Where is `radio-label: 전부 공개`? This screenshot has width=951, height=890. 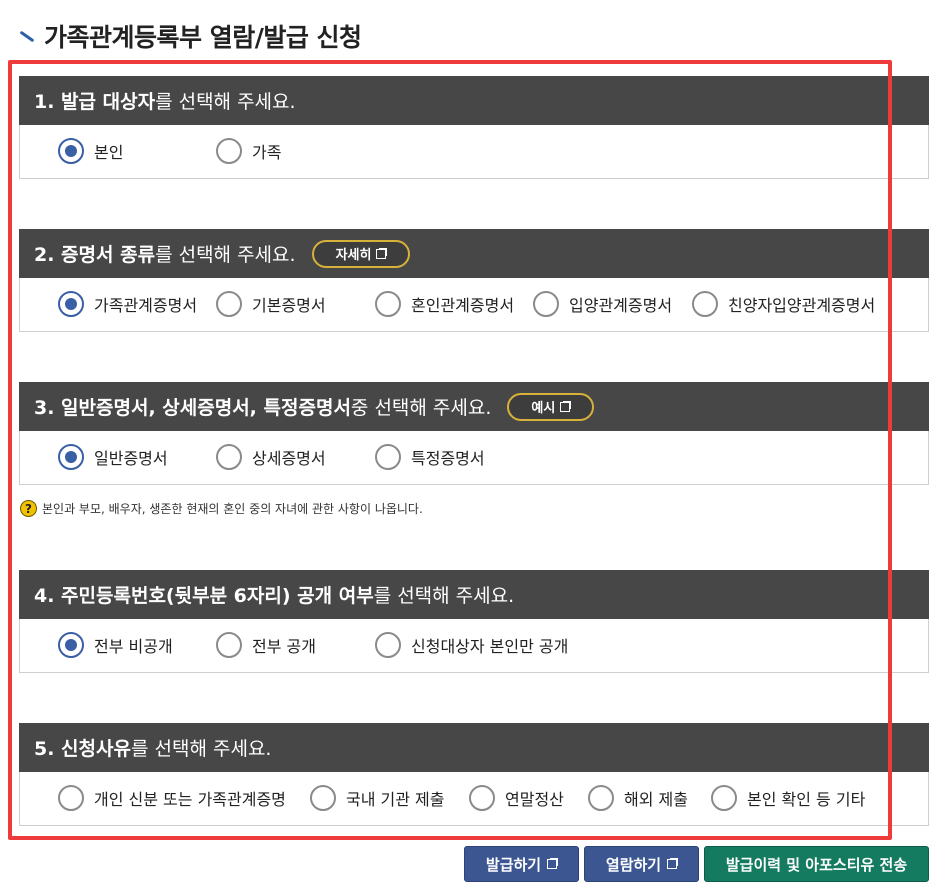 radio-label: 전부 공개 is located at coordinates (284, 646).